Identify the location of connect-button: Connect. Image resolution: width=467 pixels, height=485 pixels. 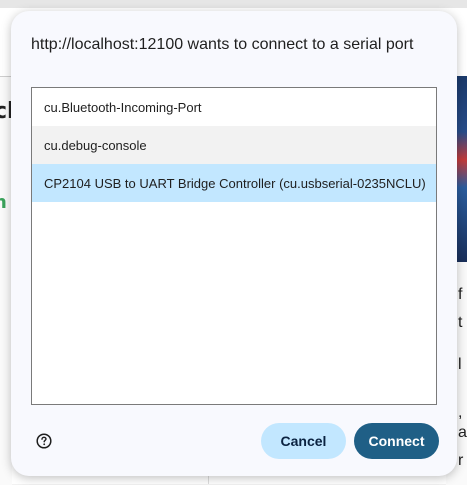
(396, 441).